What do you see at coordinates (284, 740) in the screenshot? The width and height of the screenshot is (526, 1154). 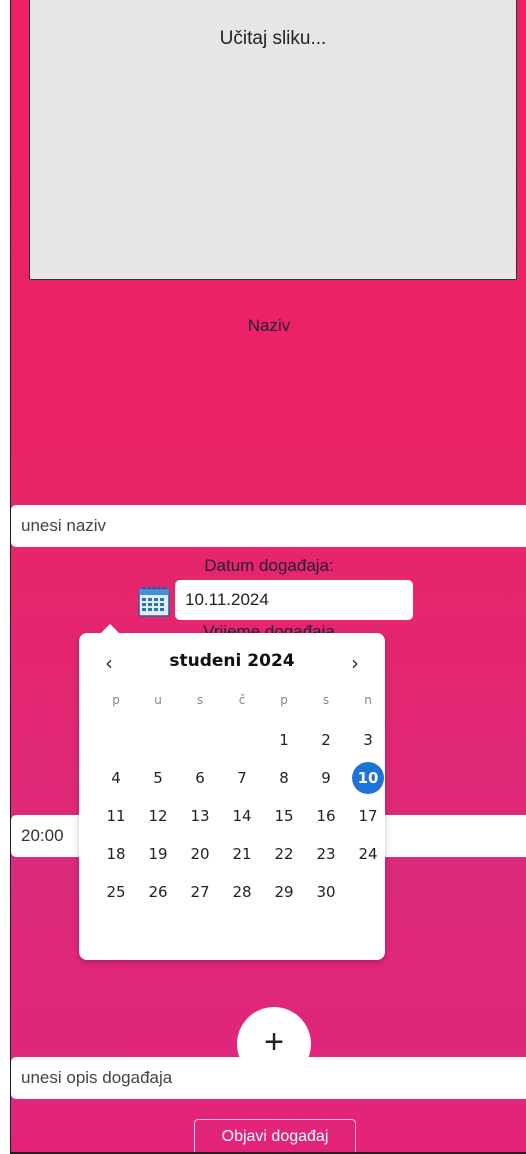 I see `day-cell: 1` at bounding box center [284, 740].